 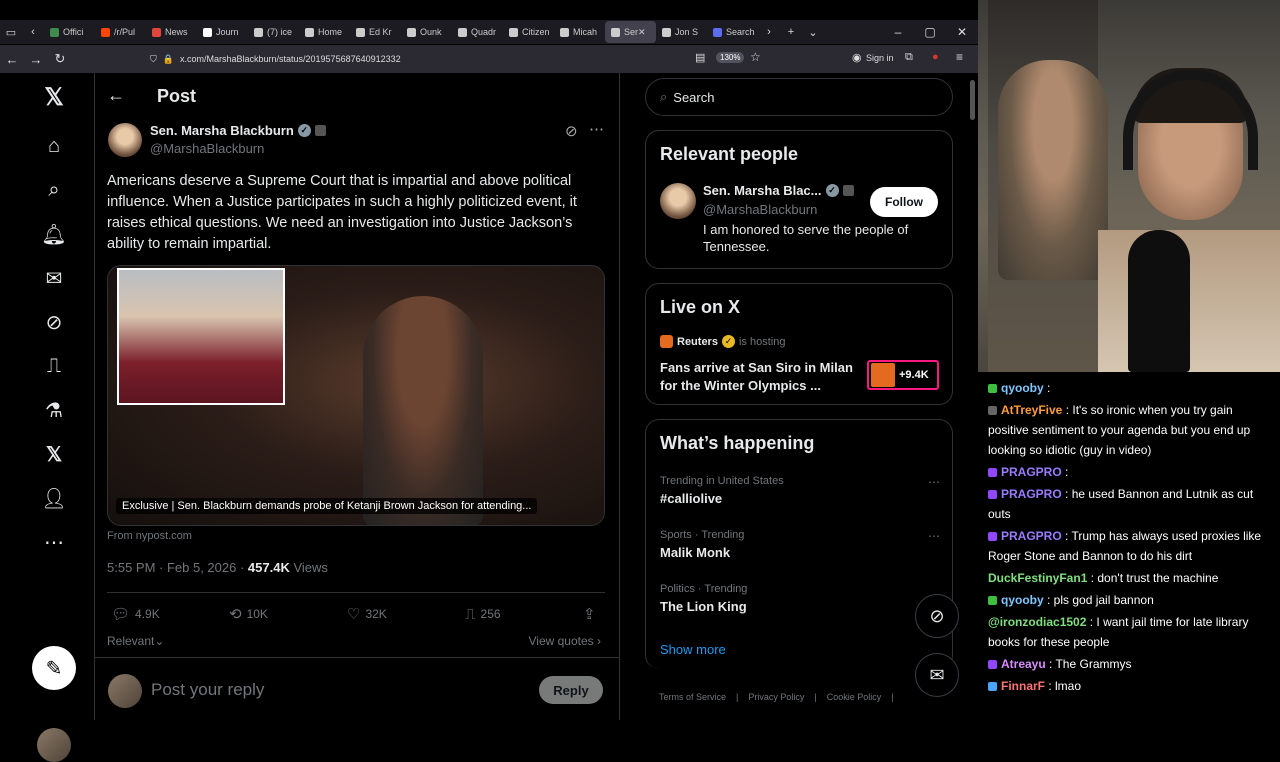 What do you see at coordinates (854, 697) in the screenshot?
I see `footer-link: Cookie Policy` at bounding box center [854, 697].